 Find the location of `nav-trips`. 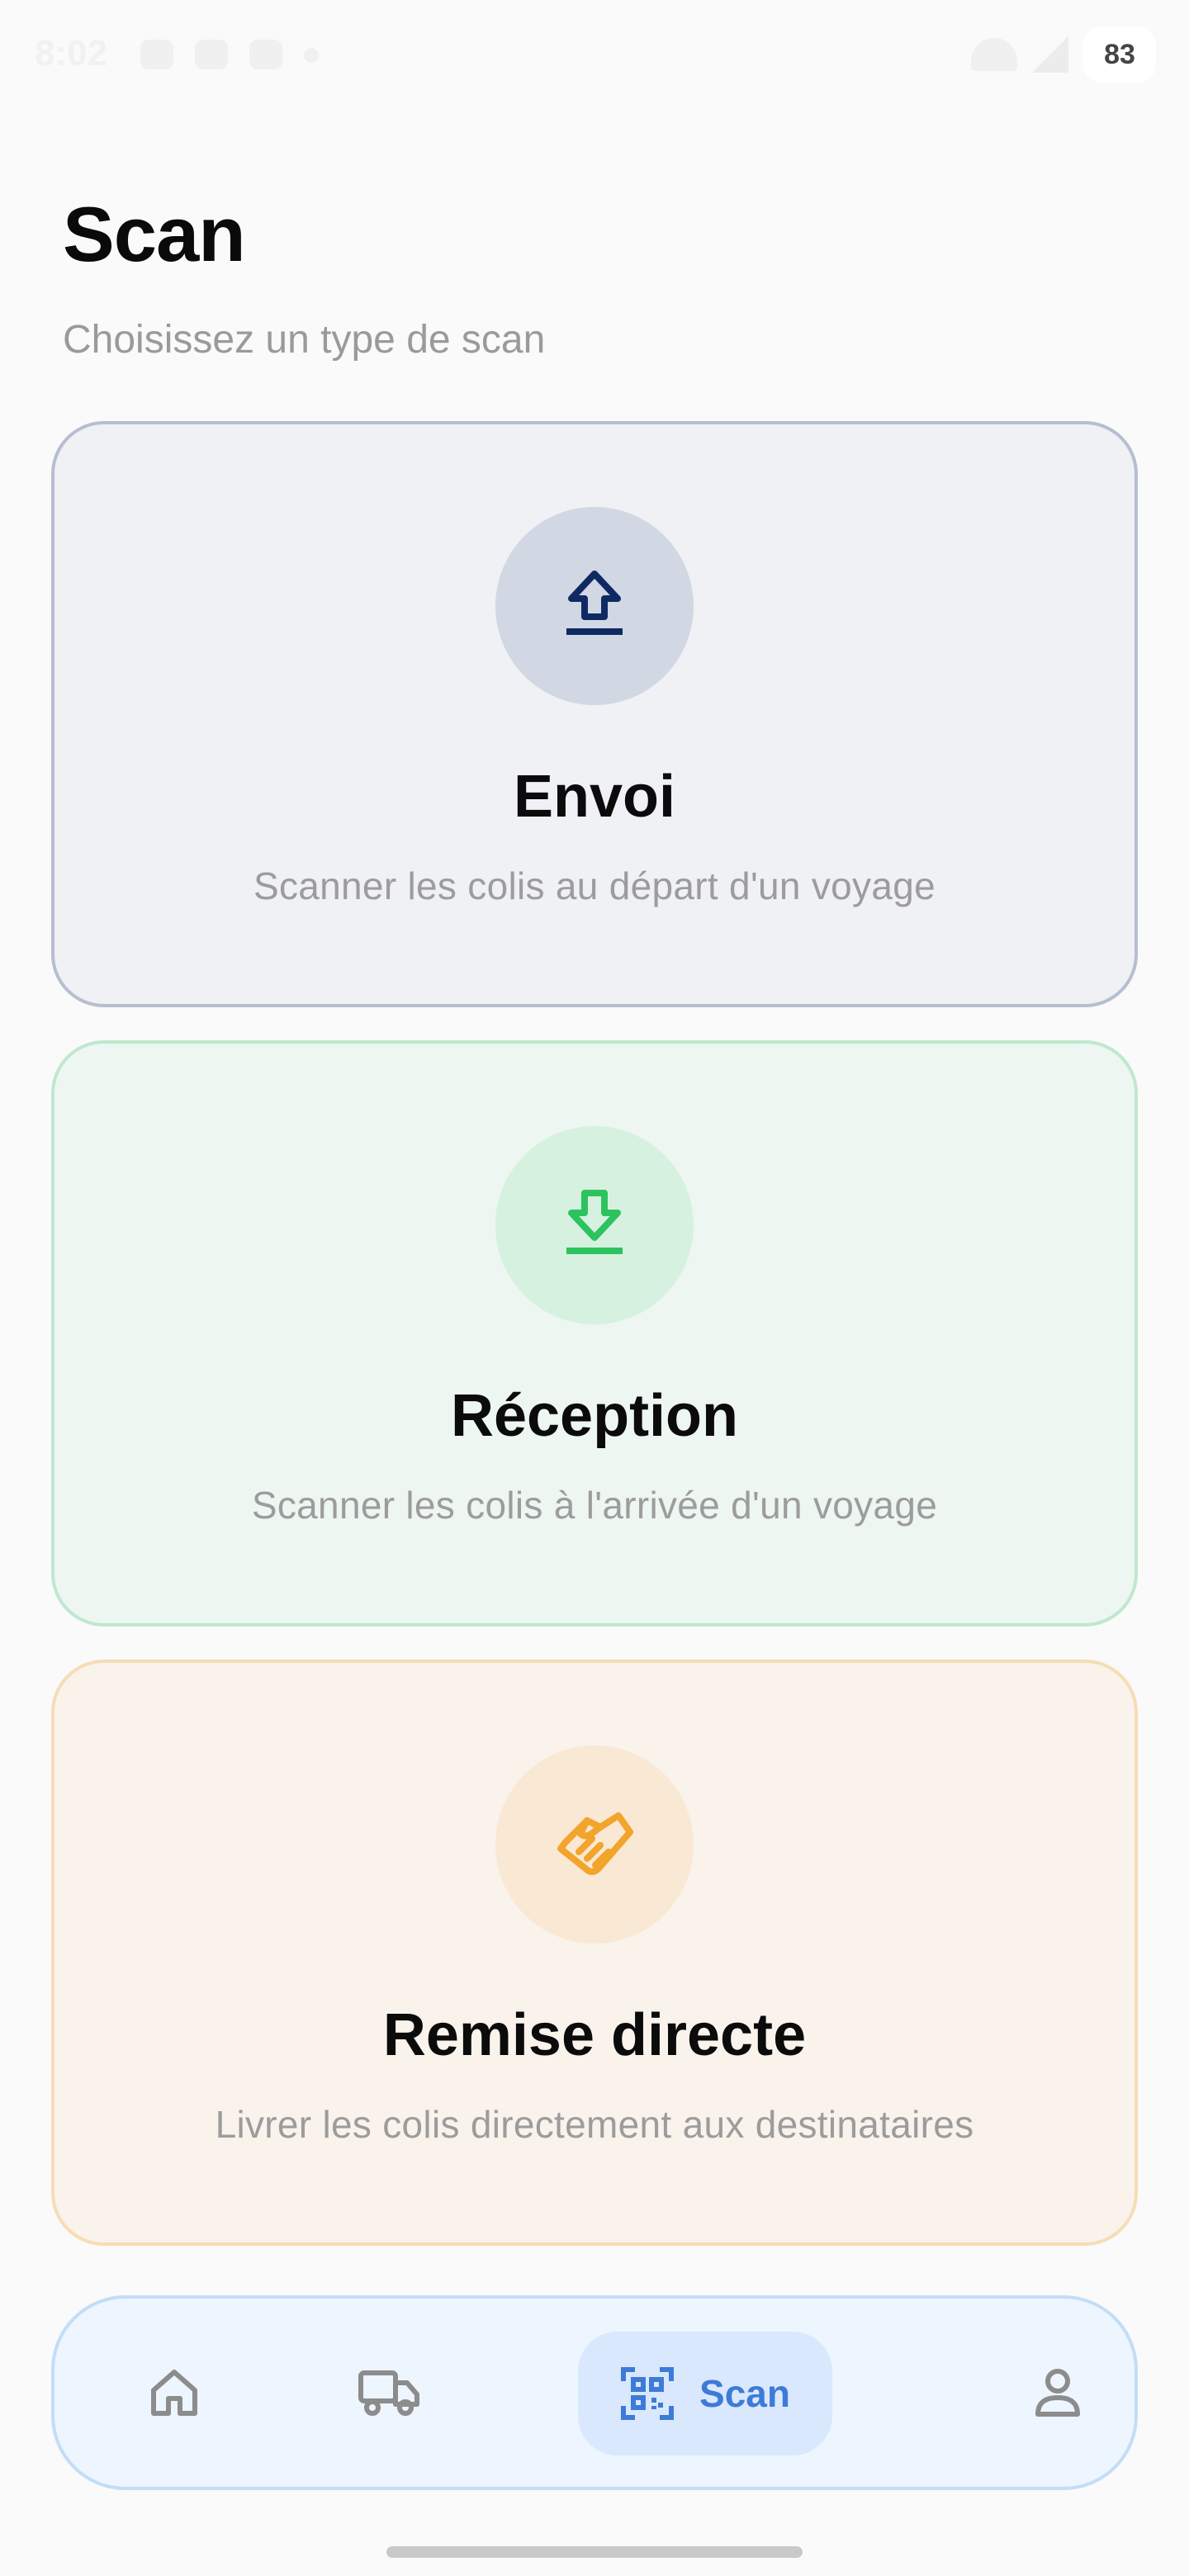

nav-trips is located at coordinates (388, 2393).